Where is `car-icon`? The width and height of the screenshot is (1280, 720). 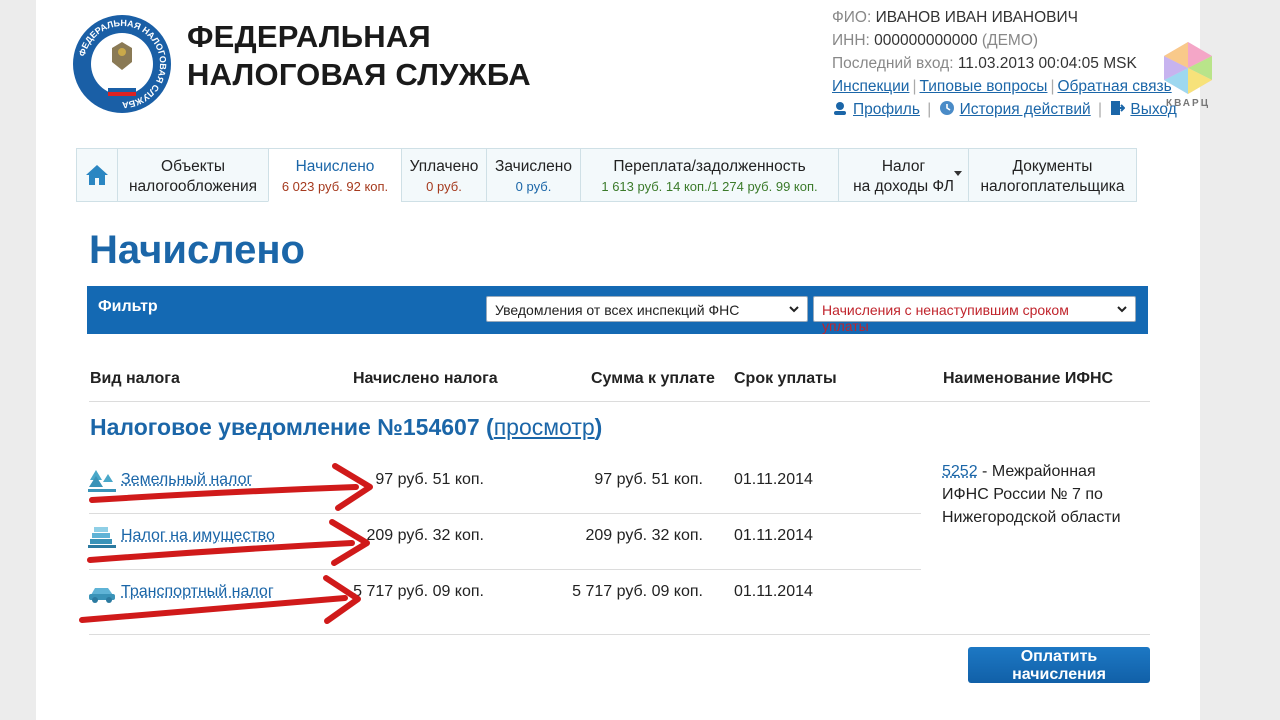
car-icon is located at coordinates (102, 595).